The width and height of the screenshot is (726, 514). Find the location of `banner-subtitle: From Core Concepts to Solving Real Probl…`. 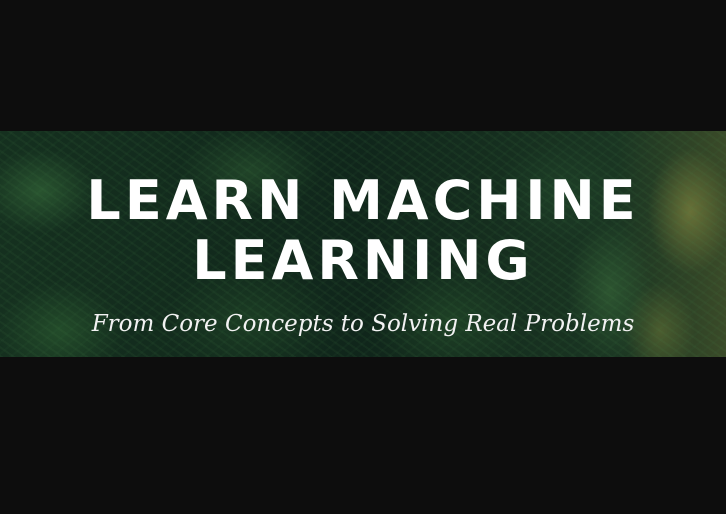

banner-subtitle: From Core Concepts to Solving Real Probl… is located at coordinates (363, 324).